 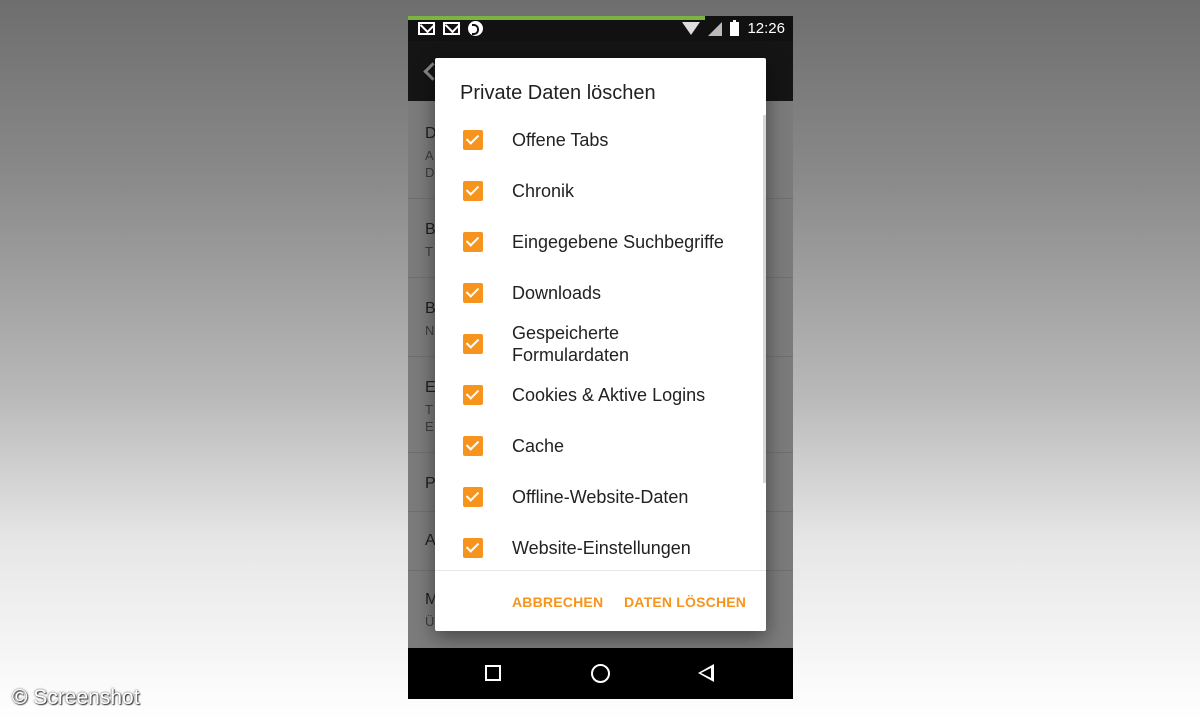 What do you see at coordinates (475, 28) in the screenshot?
I see `app-notification-icon` at bounding box center [475, 28].